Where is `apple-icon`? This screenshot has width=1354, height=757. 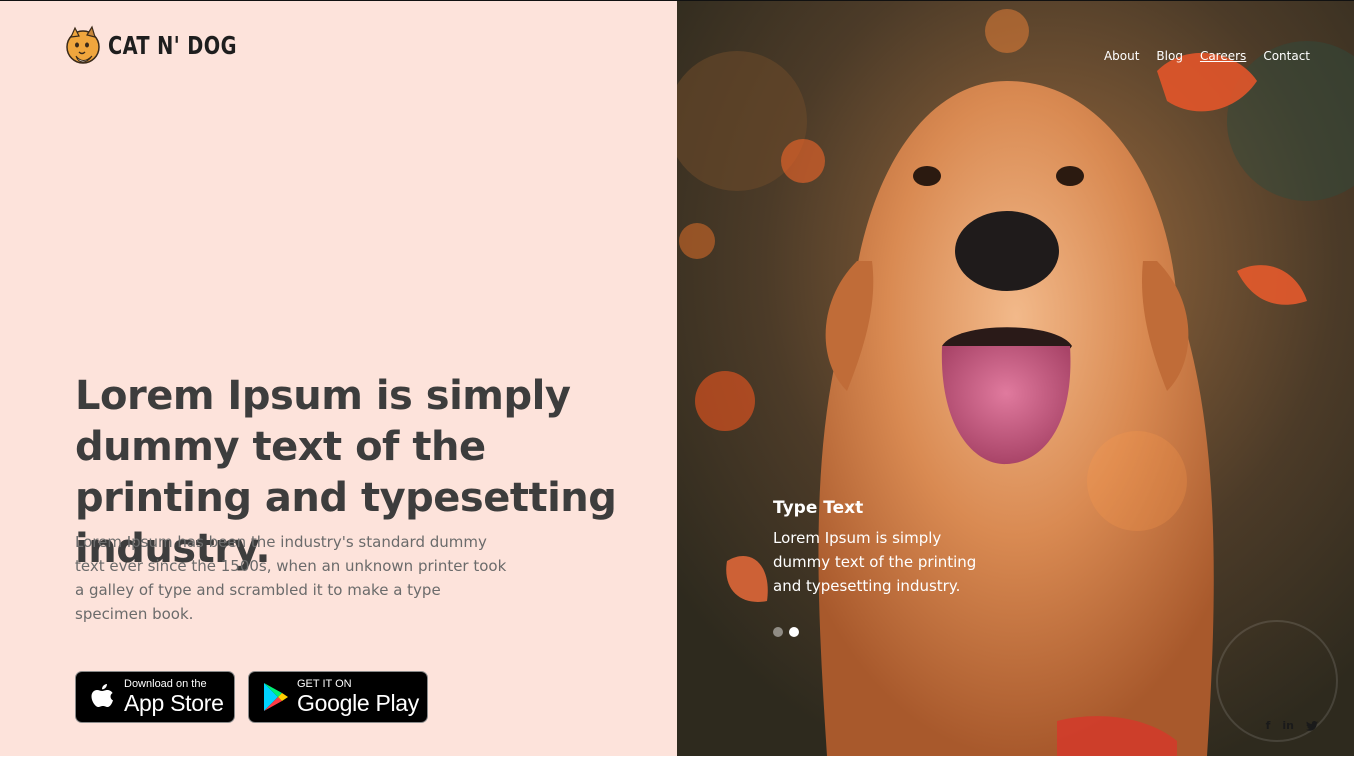 apple-icon is located at coordinates (102, 695).